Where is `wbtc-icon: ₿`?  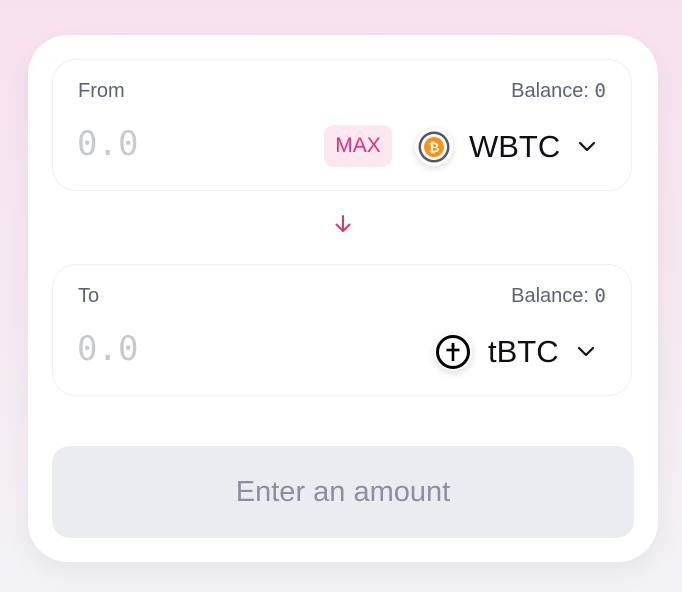
wbtc-icon: ₿ is located at coordinates (434, 147).